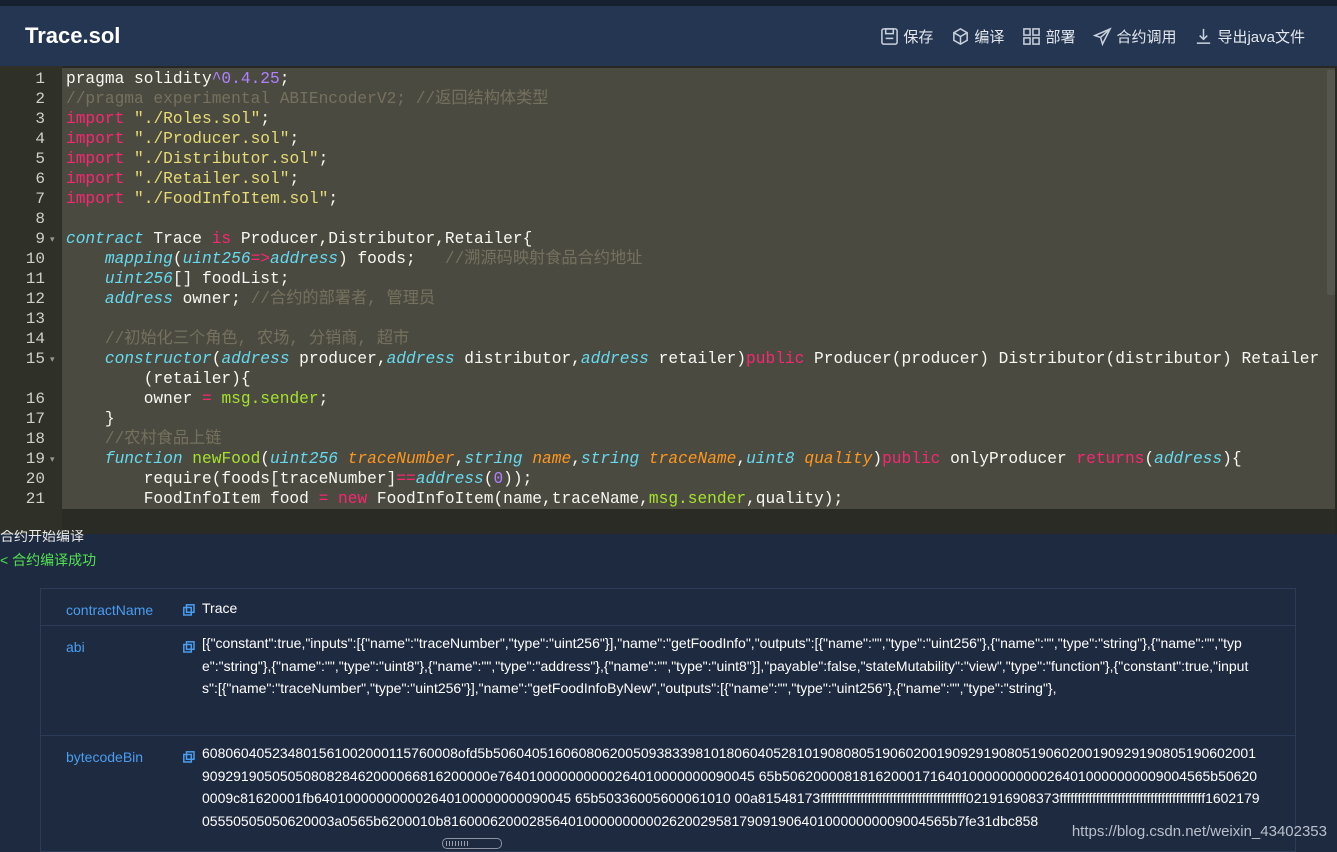 Image resolution: width=1337 pixels, height=852 pixels. I want to click on code-line: require(foods[traceNumber]==address(0));, so click(338, 479).